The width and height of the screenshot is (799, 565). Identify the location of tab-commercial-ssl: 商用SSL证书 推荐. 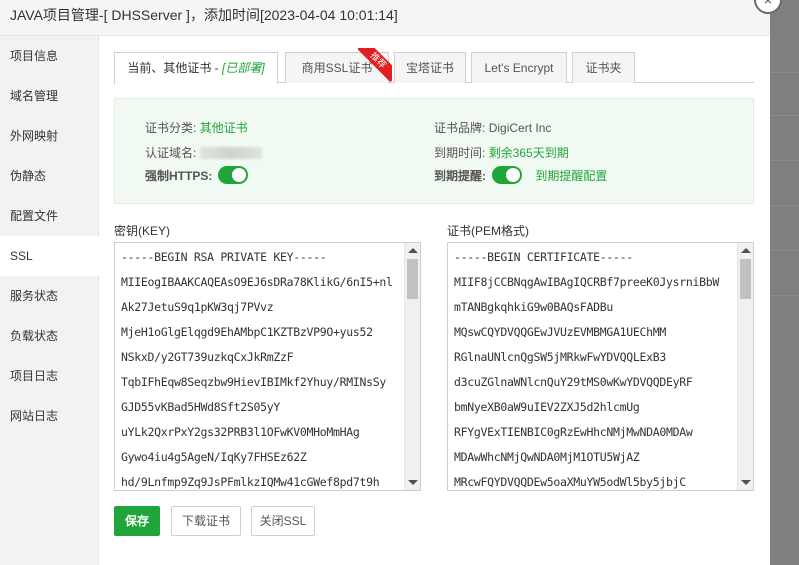
(338, 65).